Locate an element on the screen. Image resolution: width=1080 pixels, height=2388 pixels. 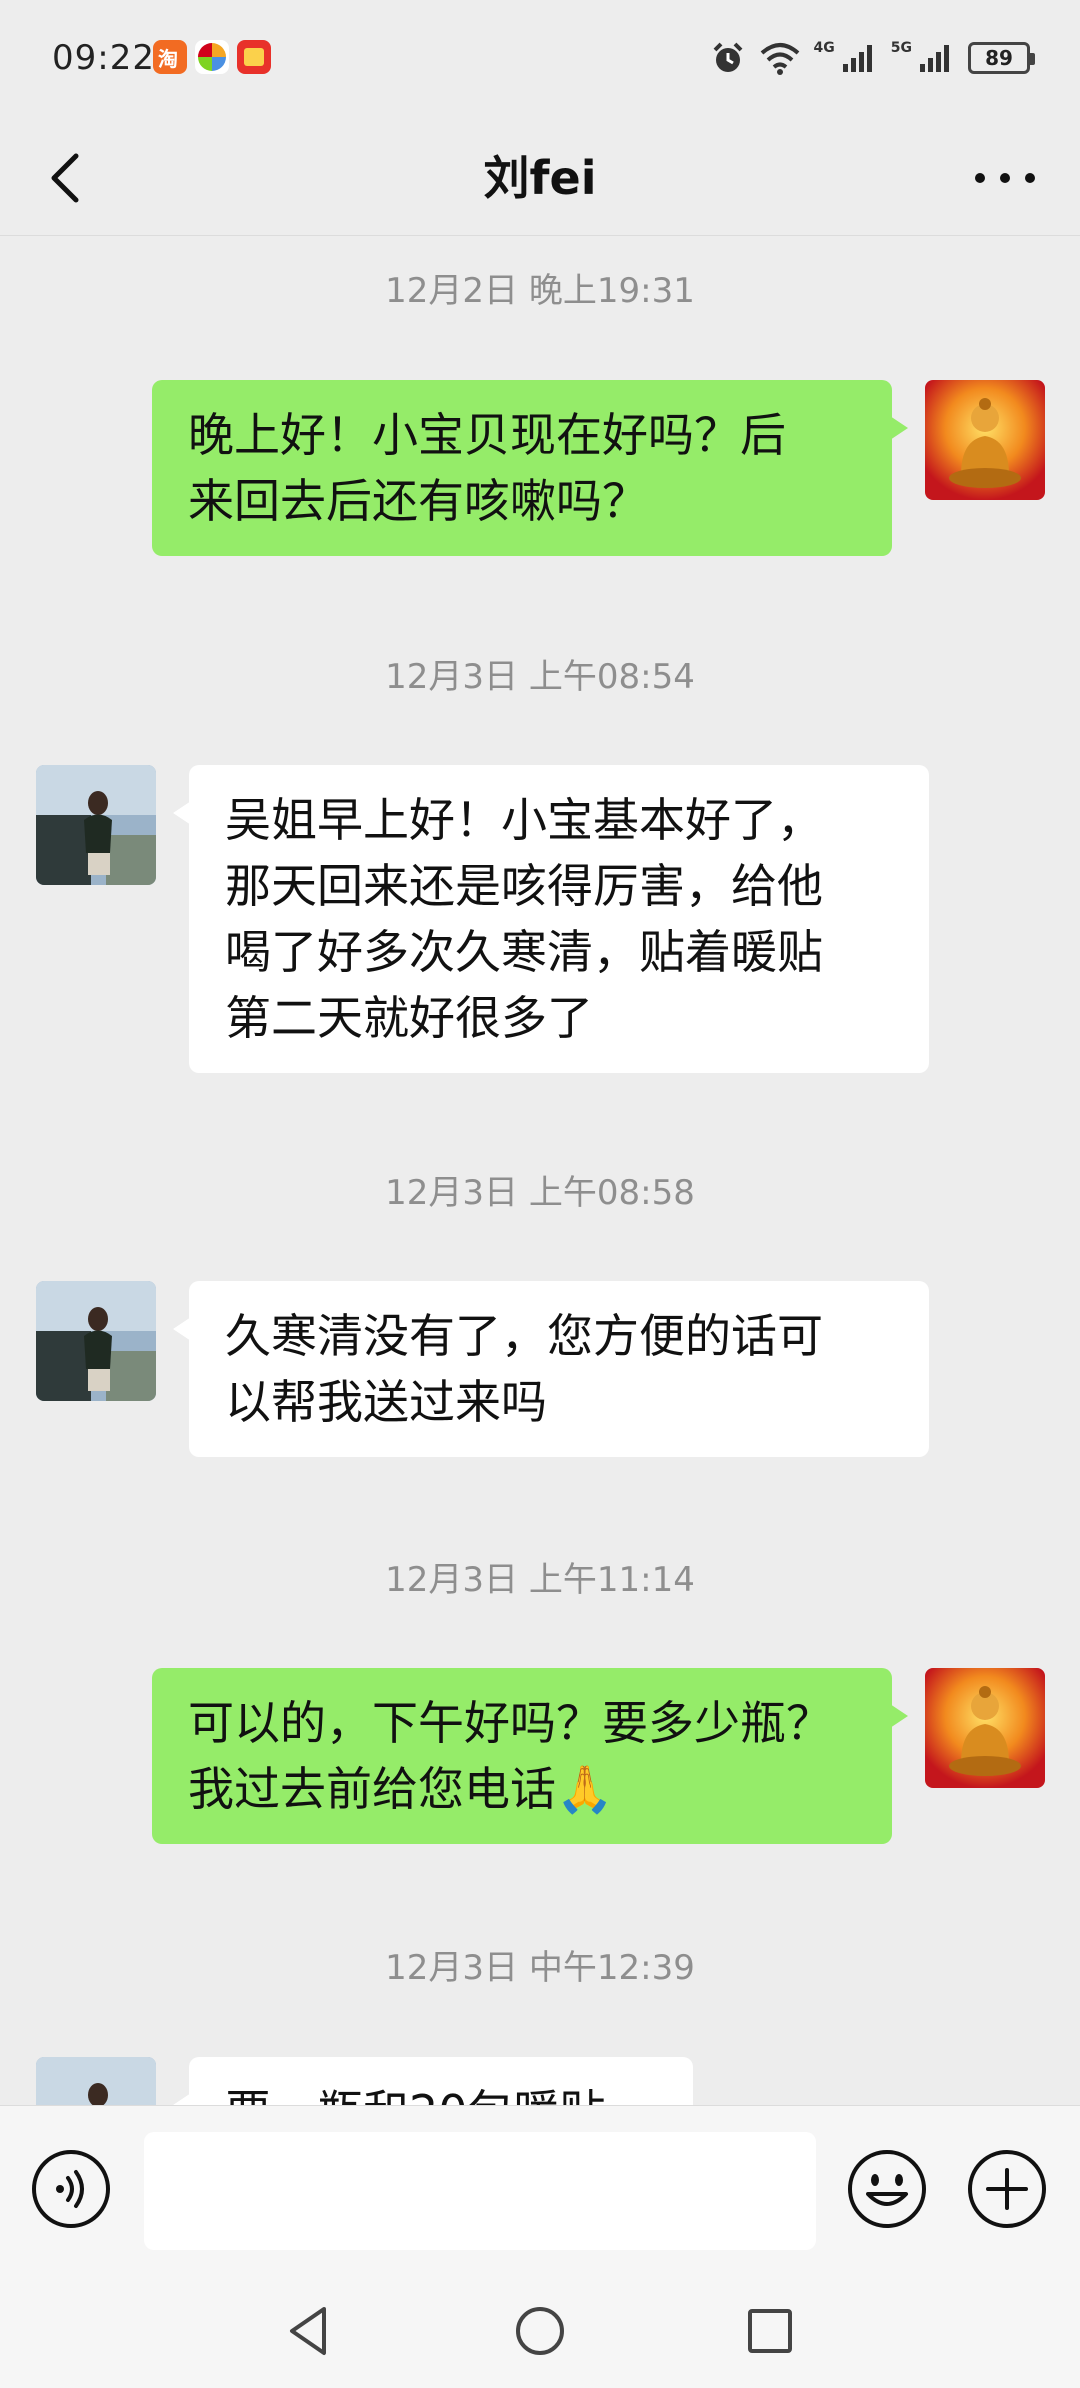
message-text-line: 喝了好多次久寒清，贴着暖贴 is located at coordinates (524, 952).